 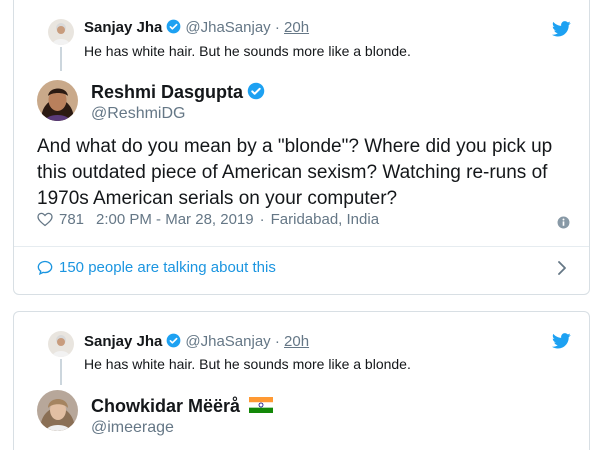 What do you see at coordinates (563, 222) in the screenshot?
I see `info-icon` at bounding box center [563, 222].